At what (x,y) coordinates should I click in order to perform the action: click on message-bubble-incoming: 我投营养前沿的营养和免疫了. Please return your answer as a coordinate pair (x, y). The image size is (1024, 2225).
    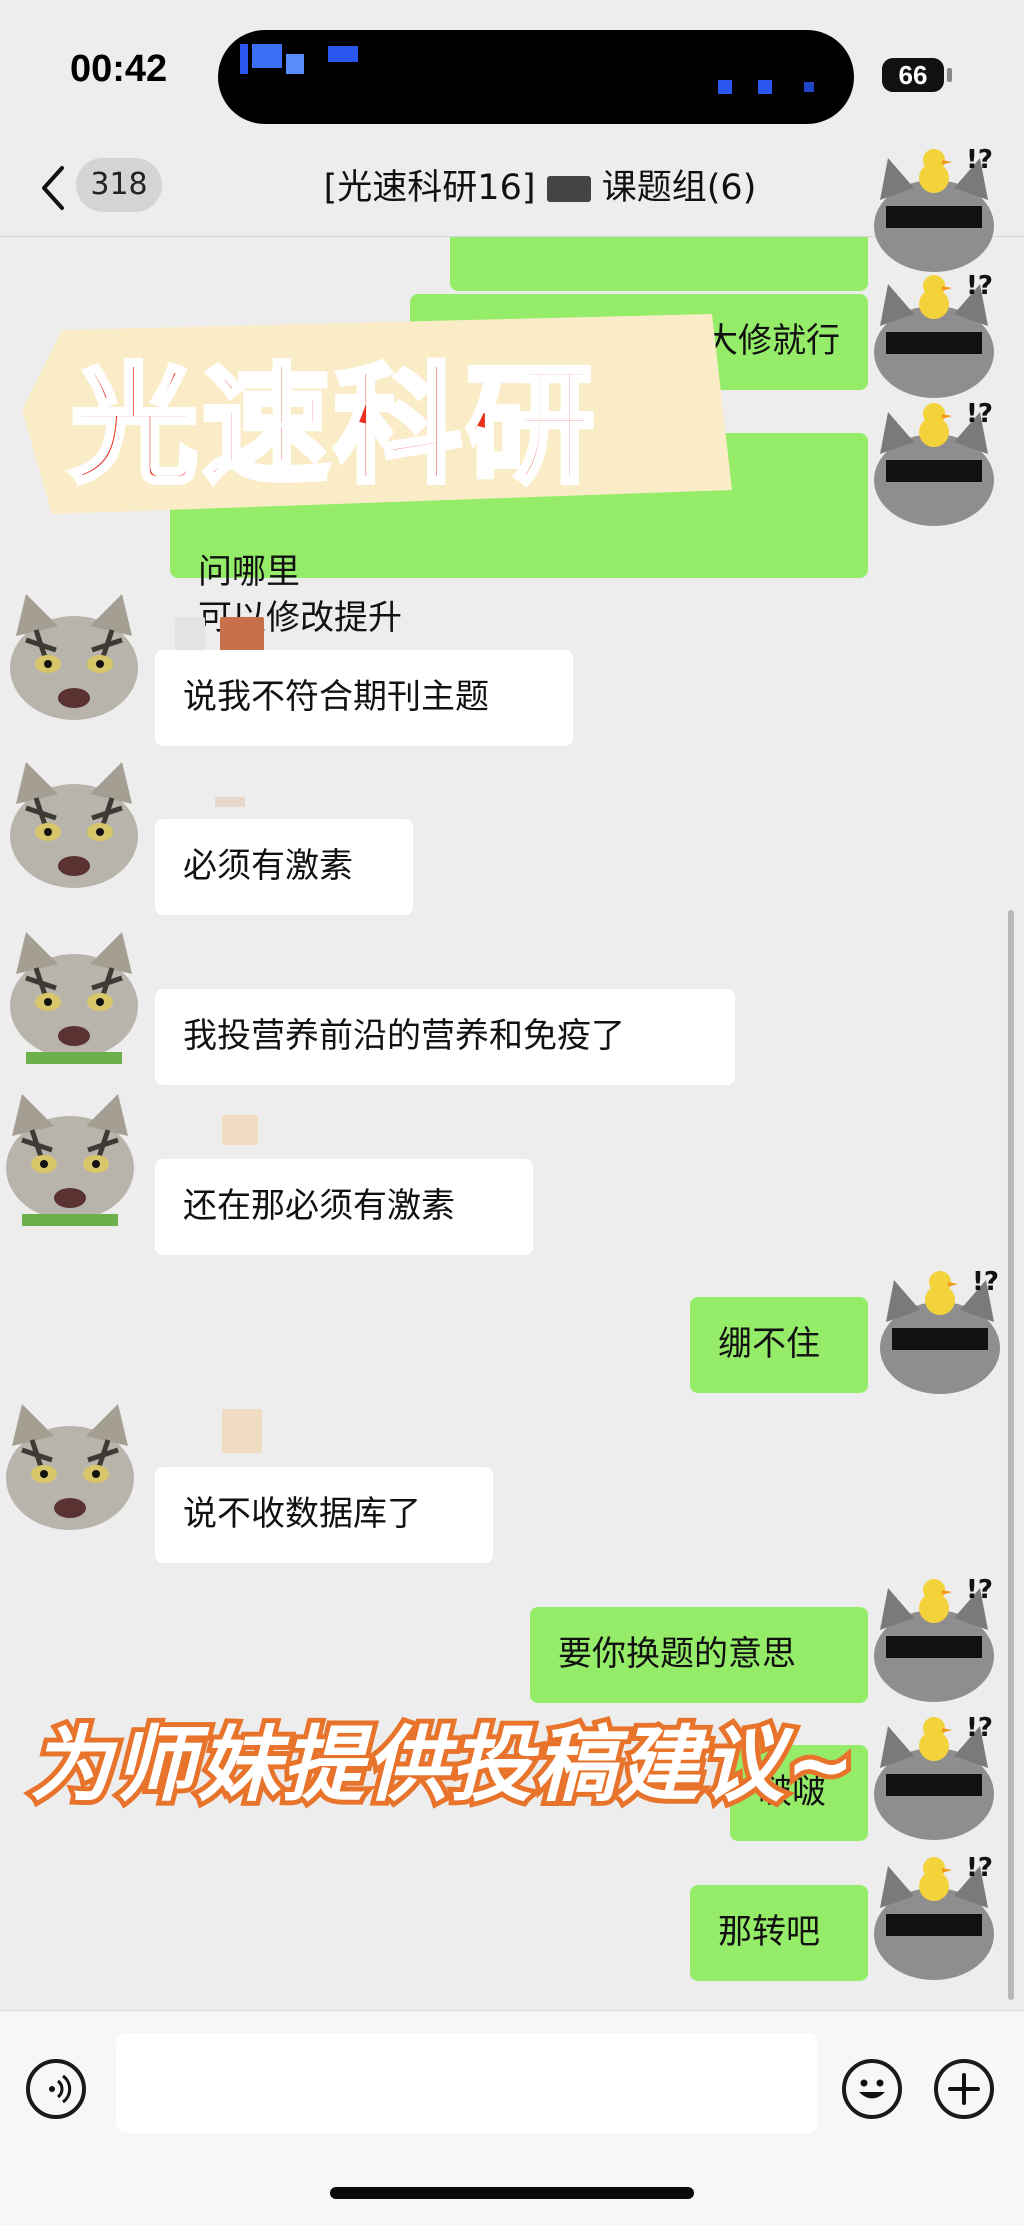
    Looking at the image, I should click on (445, 1037).